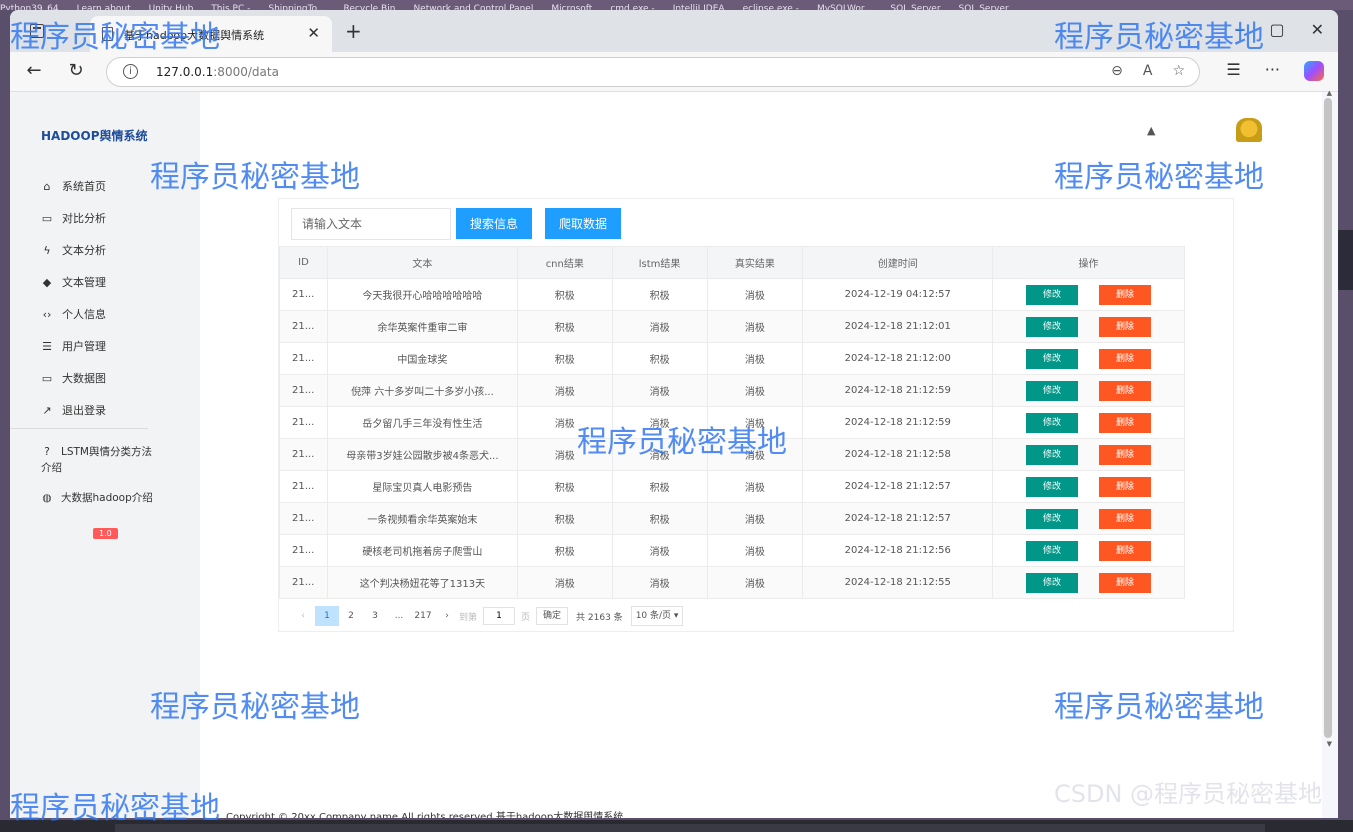  I want to click on chevron-down-icon: ▾, so click(676, 616).